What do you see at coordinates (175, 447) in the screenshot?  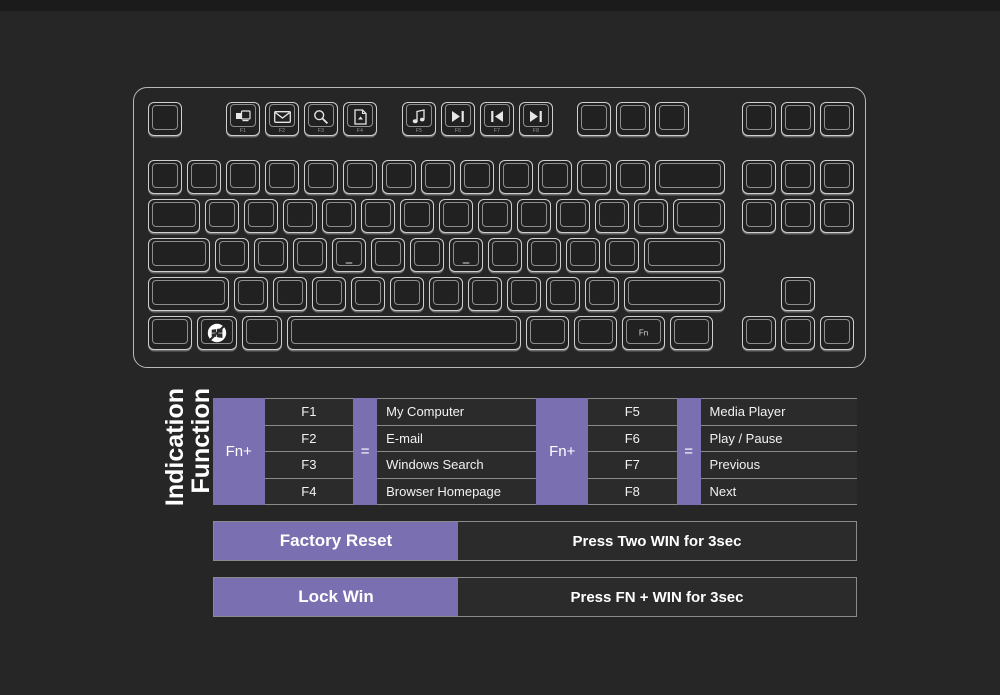 I see `title-line-indication: Indication` at bounding box center [175, 447].